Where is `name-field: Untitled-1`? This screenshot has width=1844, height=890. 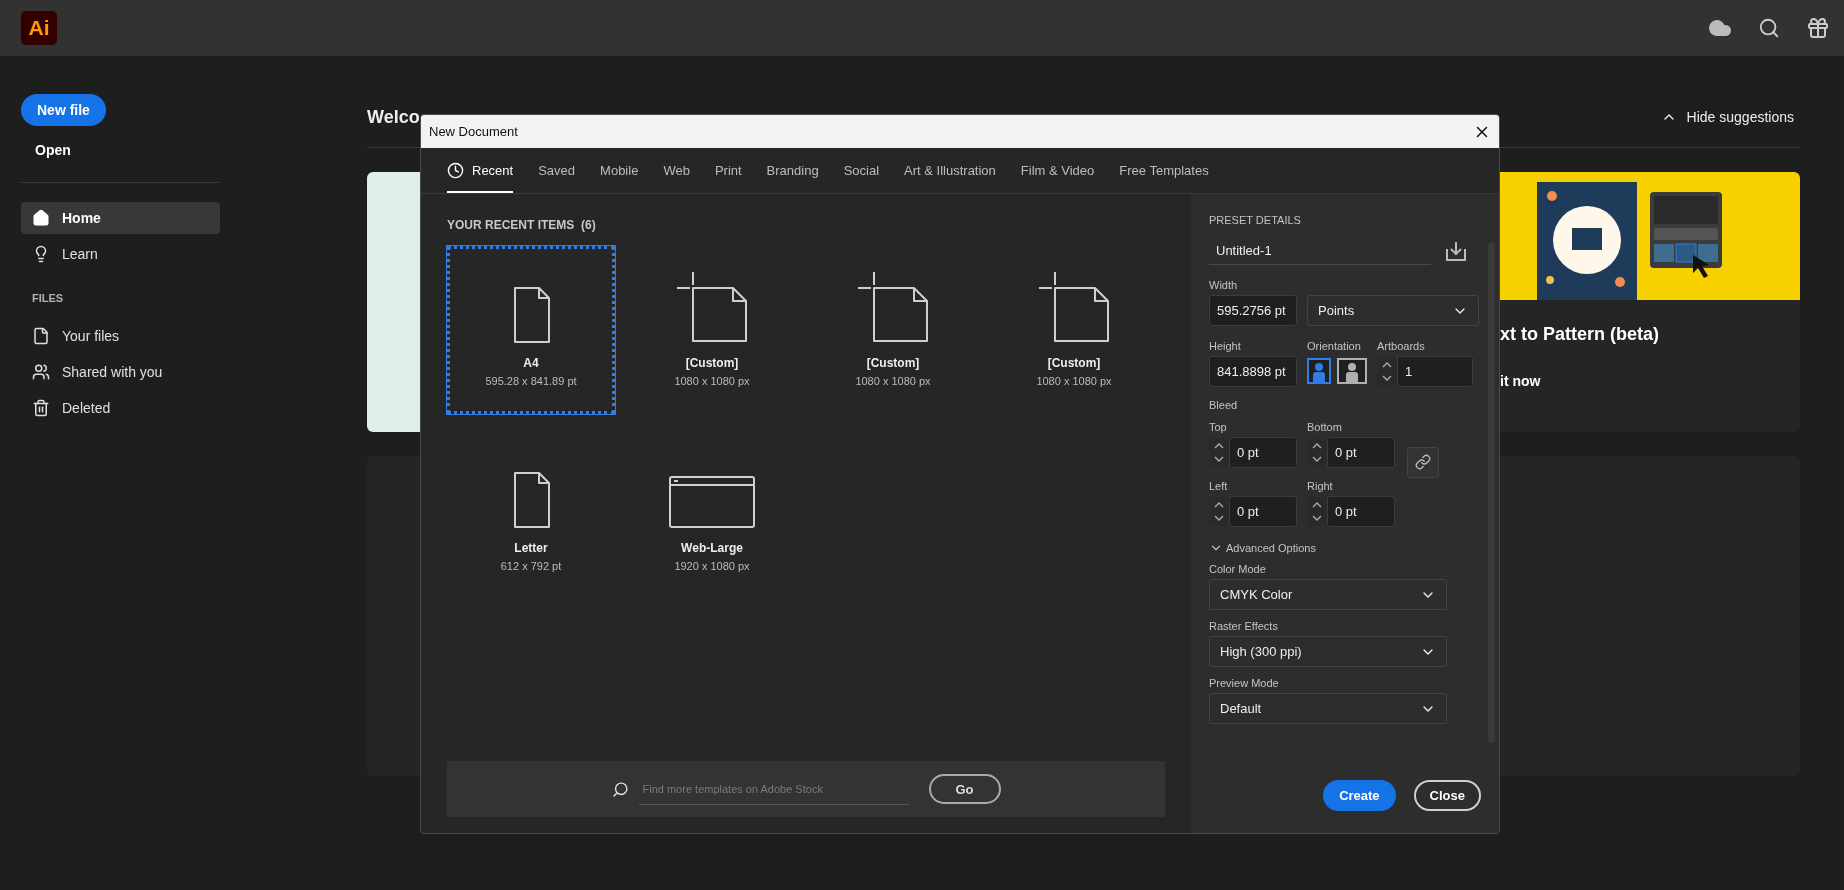
name-field: Untitled-1 is located at coordinates (1320, 250).